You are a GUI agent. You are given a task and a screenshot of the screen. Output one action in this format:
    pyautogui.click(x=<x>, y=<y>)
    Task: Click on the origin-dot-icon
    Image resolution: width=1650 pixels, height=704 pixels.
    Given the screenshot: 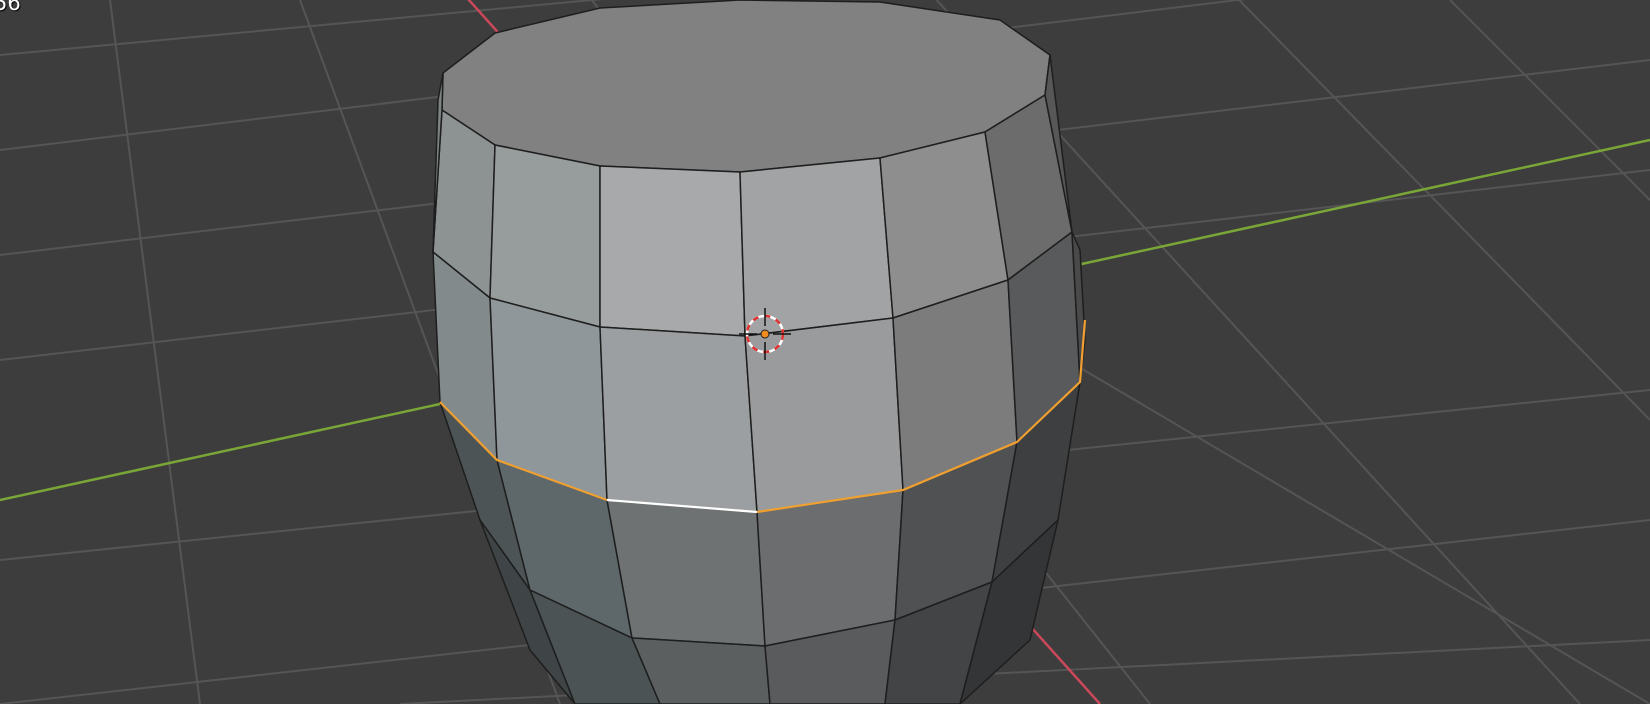 What is the action you would take?
    pyautogui.click(x=765, y=334)
    